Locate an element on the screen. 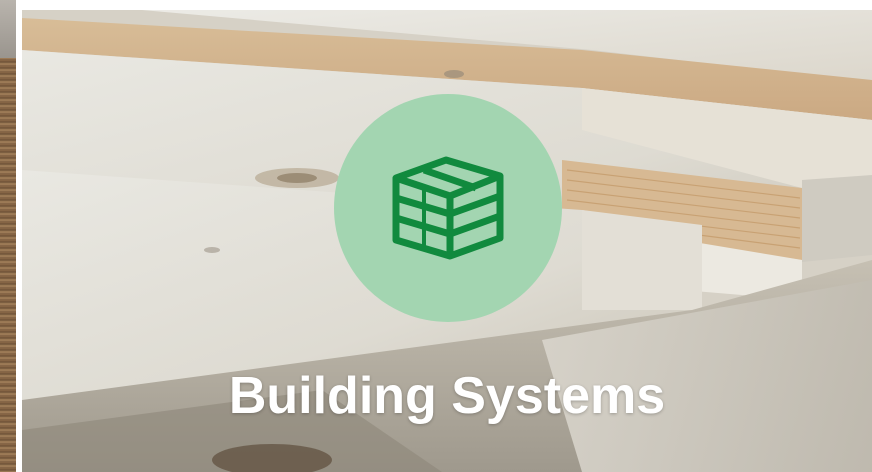 The height and width of the screenshot is (472, 872). icon-badge is located at coordinates (448, 208).